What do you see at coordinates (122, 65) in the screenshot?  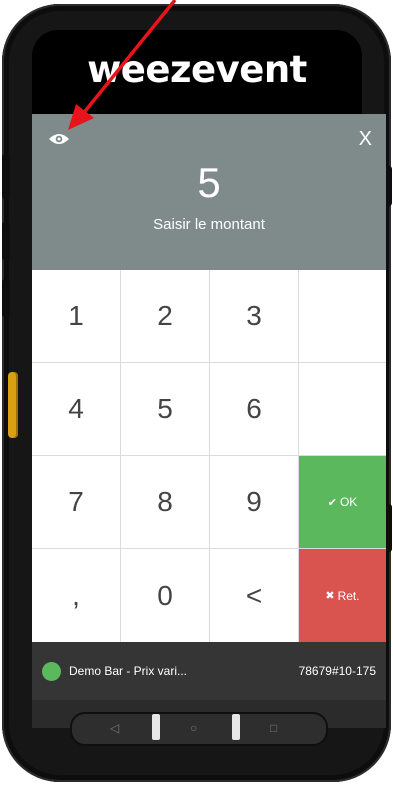 I see `annotation-arrow-icon` at bounding box center [122, 65].